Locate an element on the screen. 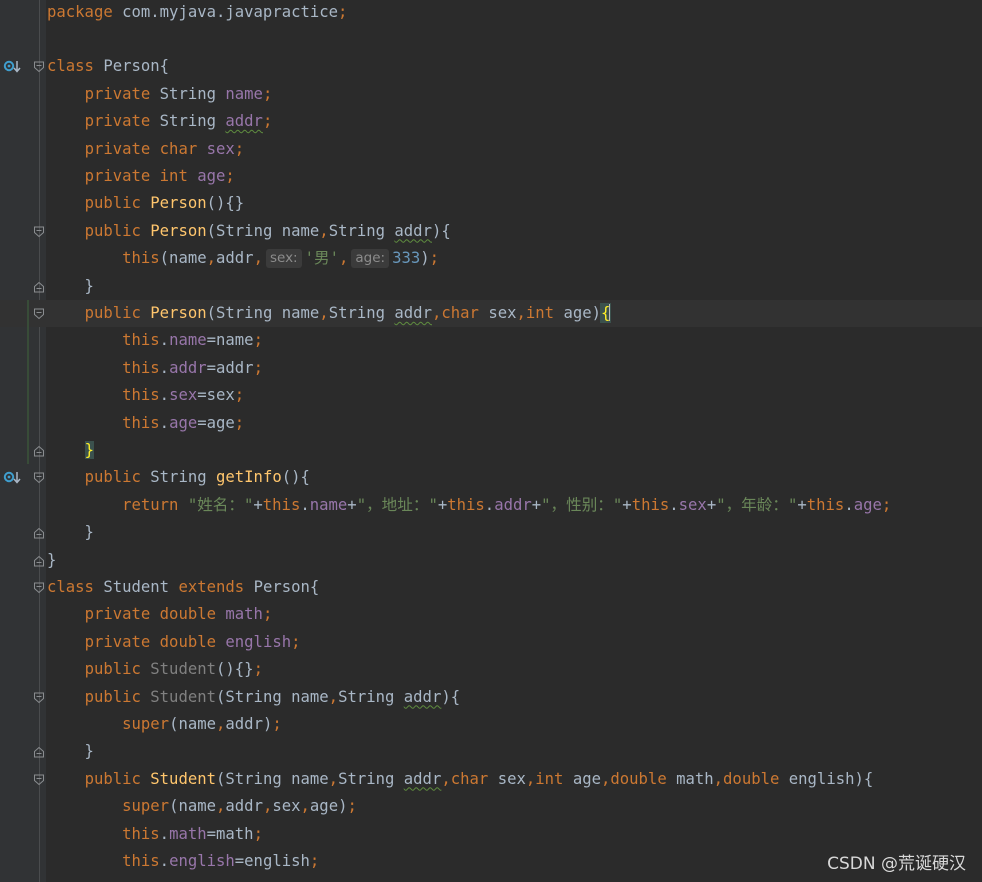 The width and height of the screenshot is (982, 882). code-text: package com.myjava.javapractice; is located at coordinates (197, 13).